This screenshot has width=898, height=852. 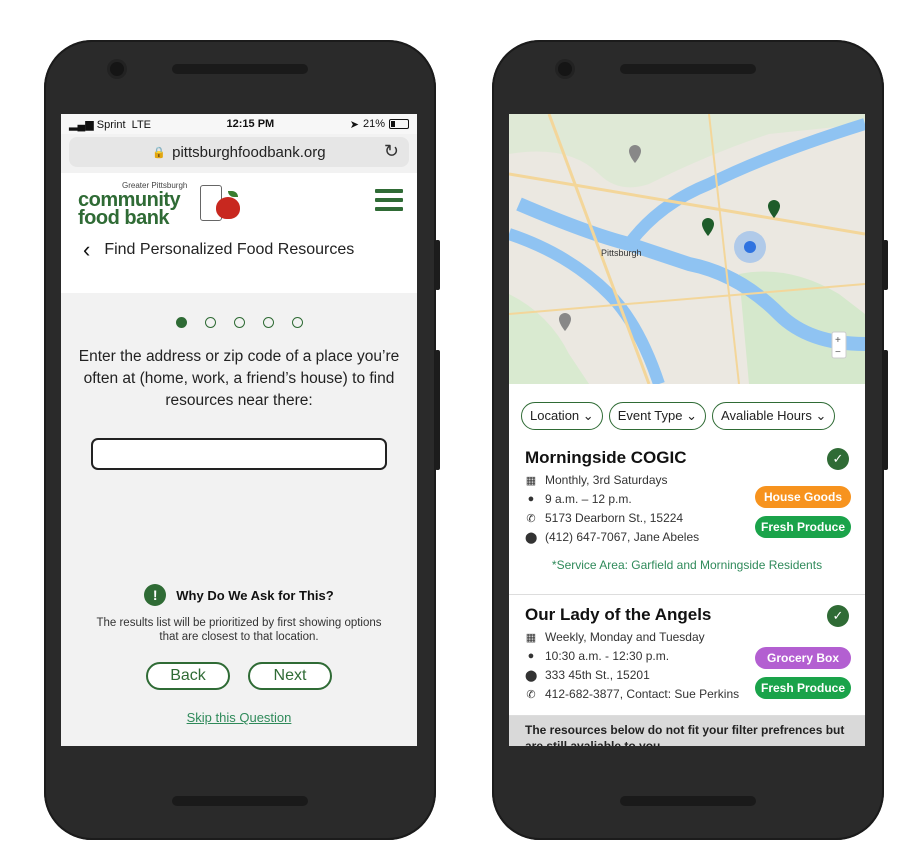 What do you see at coordinates (229, 249) in the screenshot?
I see `page-title: Find Personalized Food Resources` at bounding box center [229, 249].